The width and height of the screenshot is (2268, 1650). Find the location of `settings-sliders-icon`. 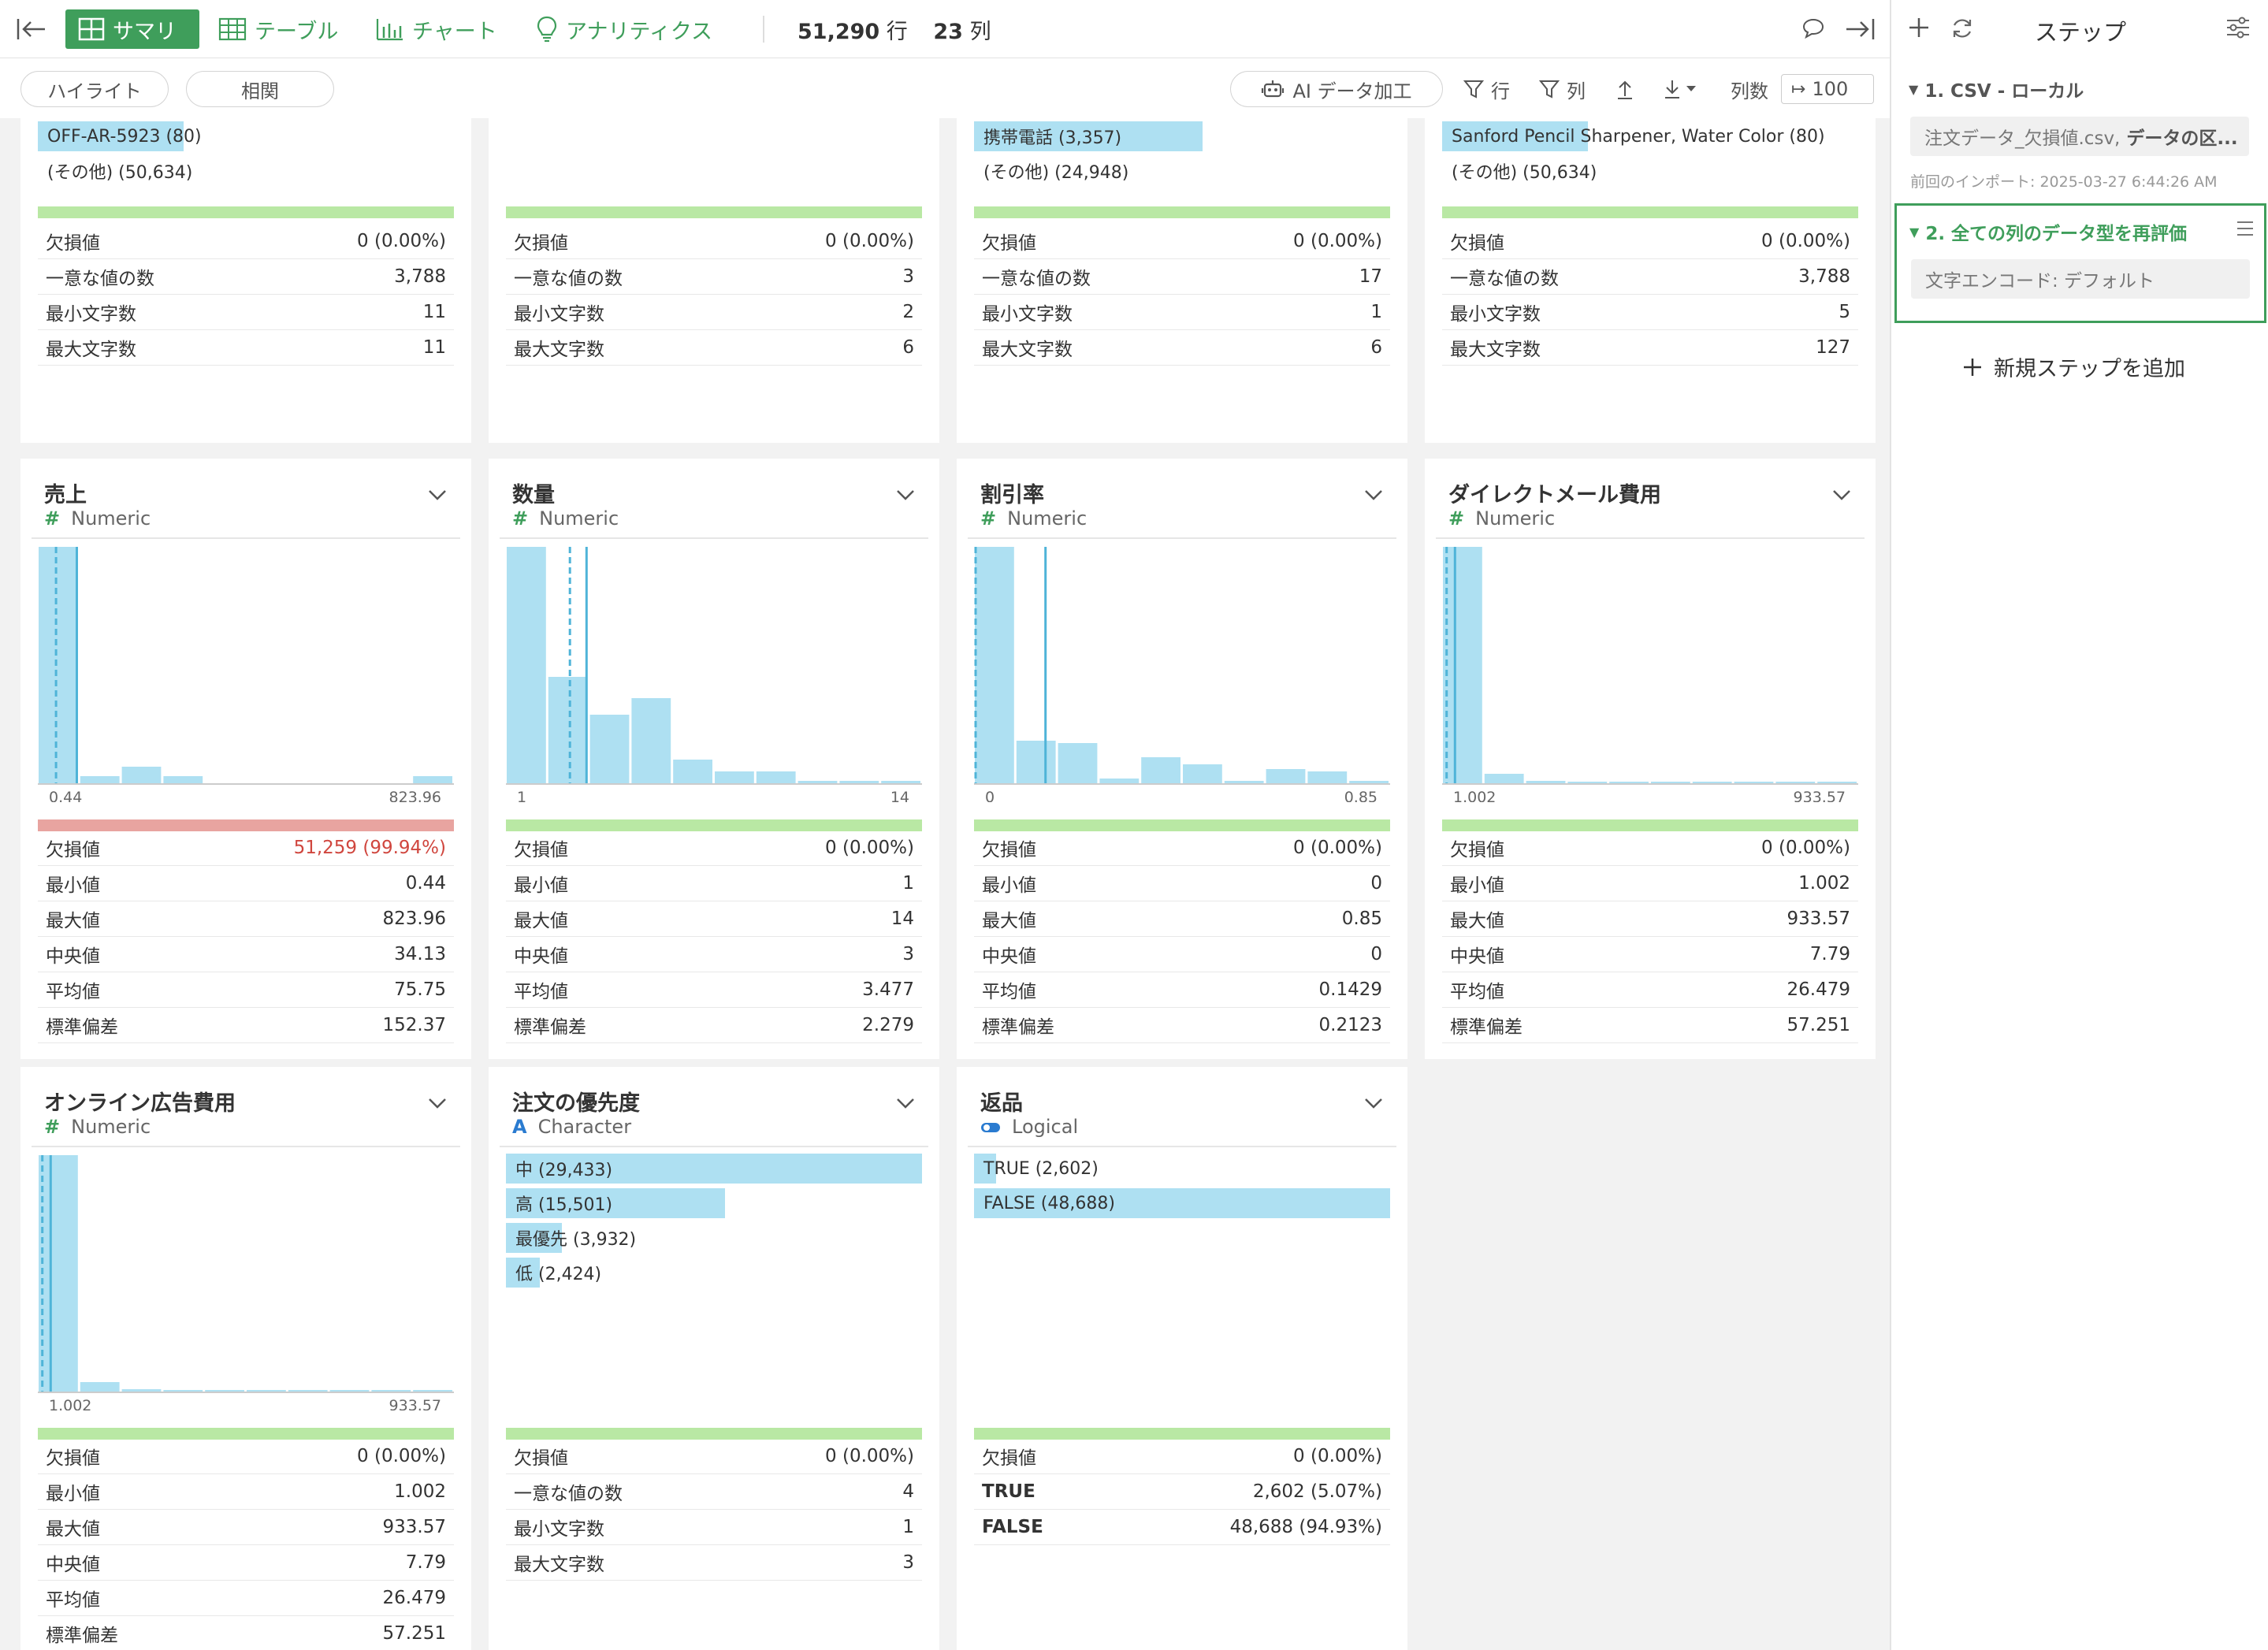

settings-sliders-icon is located at coordinates (2238, 27).